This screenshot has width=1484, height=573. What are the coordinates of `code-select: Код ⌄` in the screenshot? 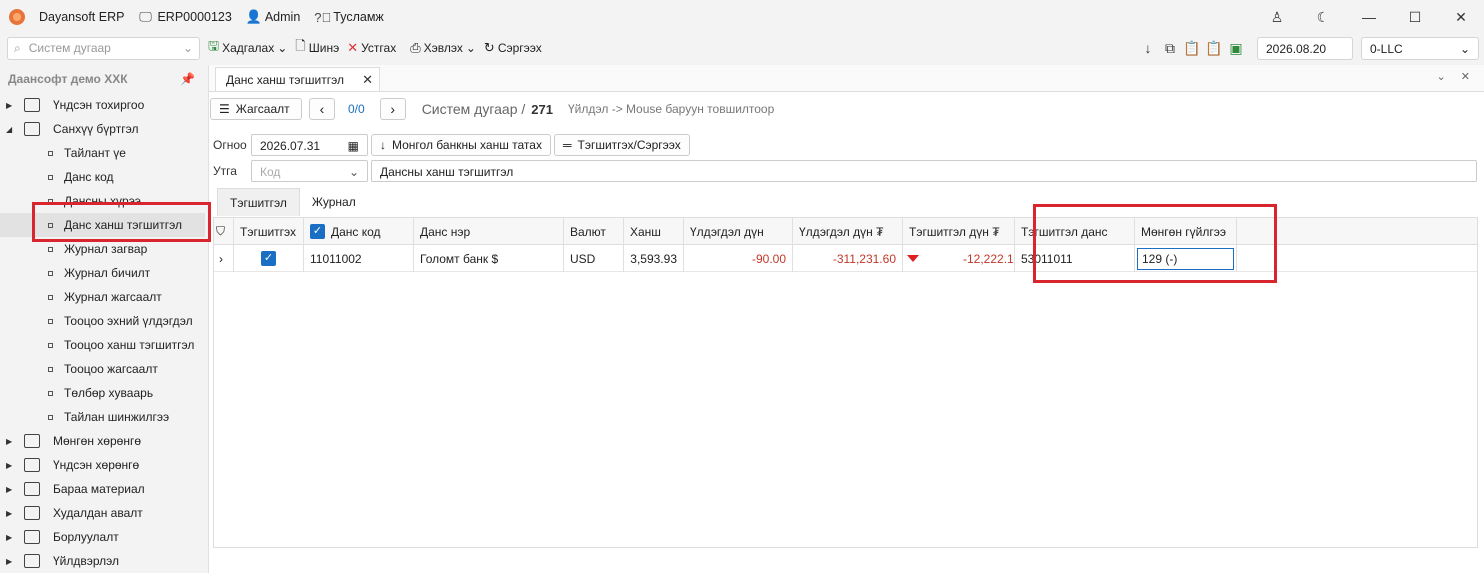 It's located at (309, 171).